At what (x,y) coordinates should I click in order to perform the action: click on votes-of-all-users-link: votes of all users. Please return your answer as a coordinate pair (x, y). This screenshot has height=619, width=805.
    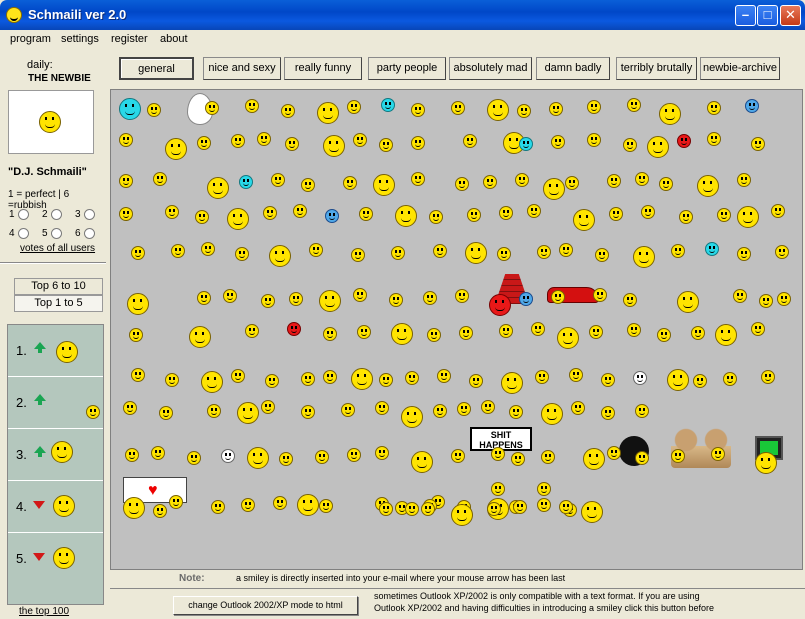
    Looking at the image, I should click on (57, 248).